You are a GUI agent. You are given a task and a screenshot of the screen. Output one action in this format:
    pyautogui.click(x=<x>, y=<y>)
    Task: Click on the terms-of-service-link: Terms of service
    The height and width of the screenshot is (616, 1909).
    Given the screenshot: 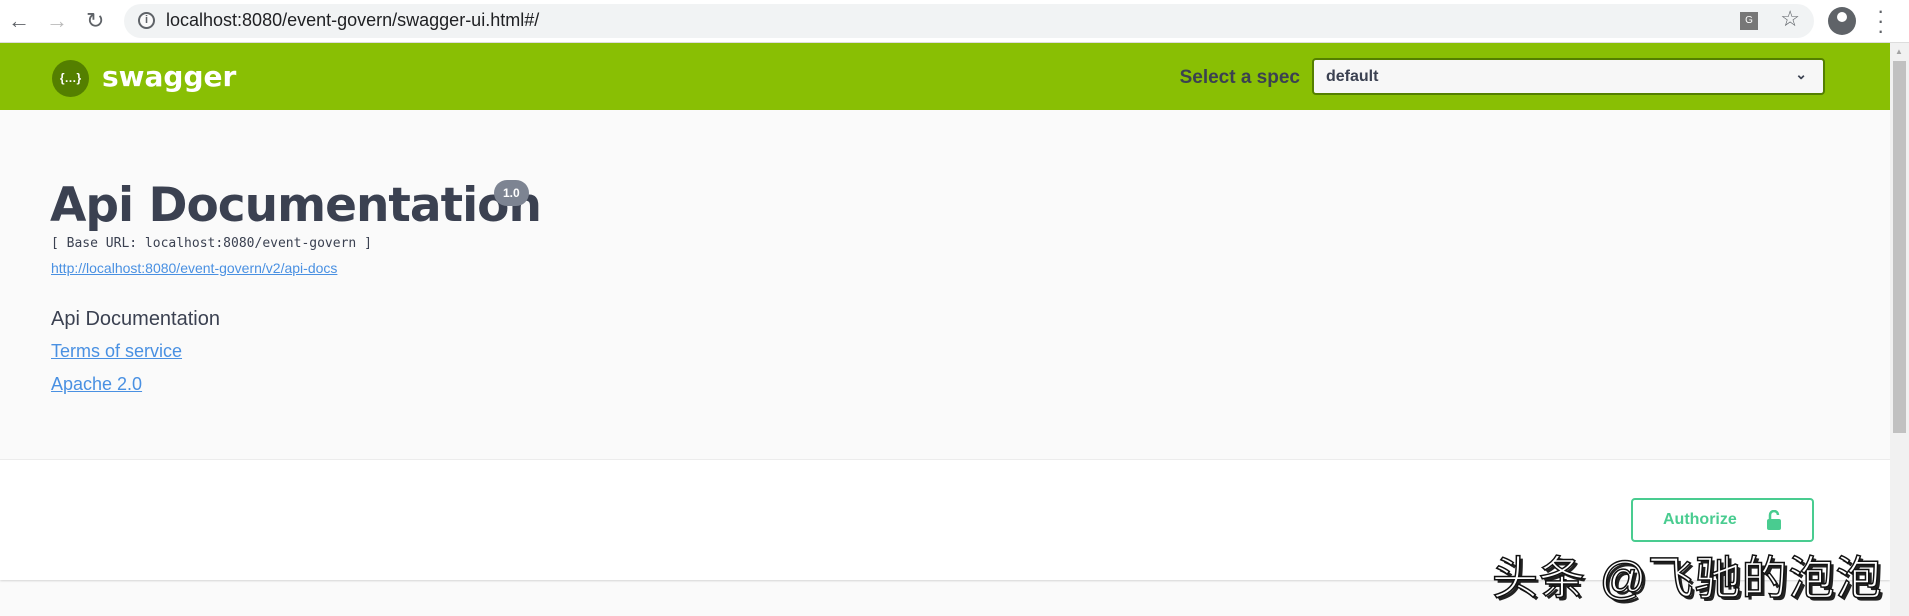 What is the action you would take?
    pyautogui.click(x=116, y=351)
    